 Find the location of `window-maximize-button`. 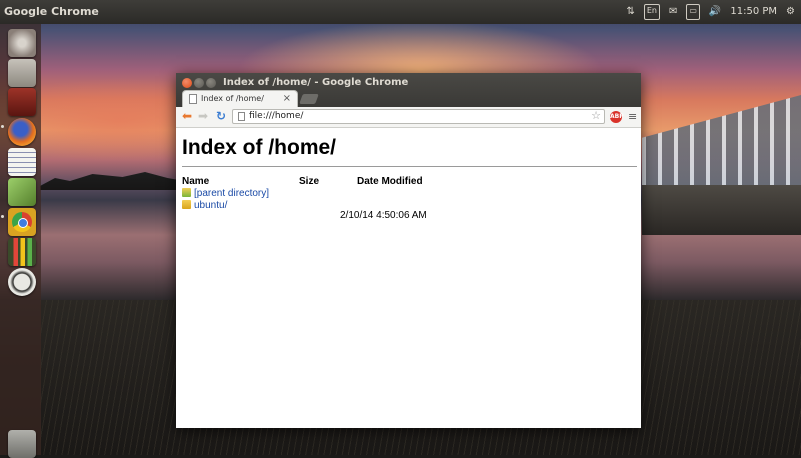

window-maximize-button is located at coordinates (211, 83).